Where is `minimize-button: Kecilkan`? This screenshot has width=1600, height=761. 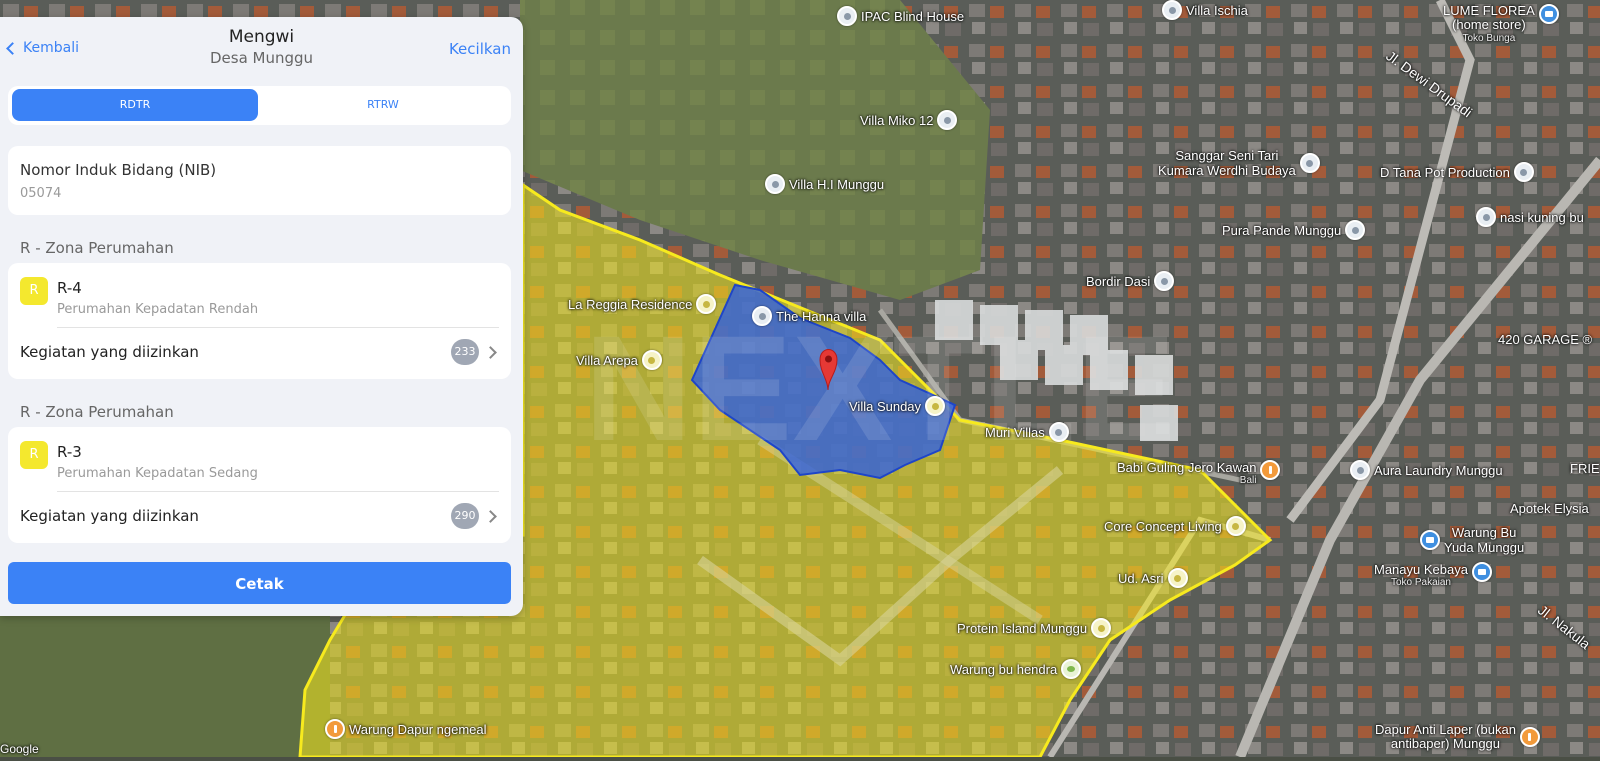
minimize-button: Kecilkan is located at coordinates (480, 49).